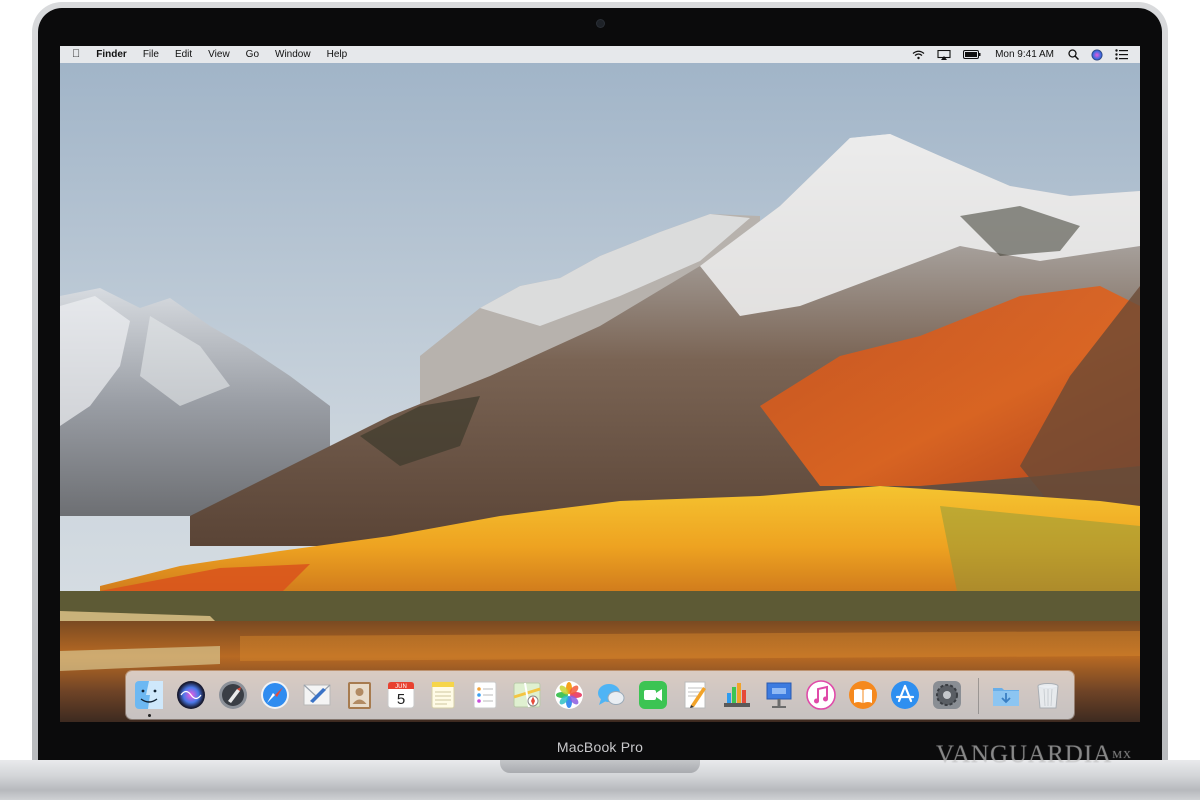 The image size is (1200, 800). I want to click on dock-pages-icon, so click(695, 695).